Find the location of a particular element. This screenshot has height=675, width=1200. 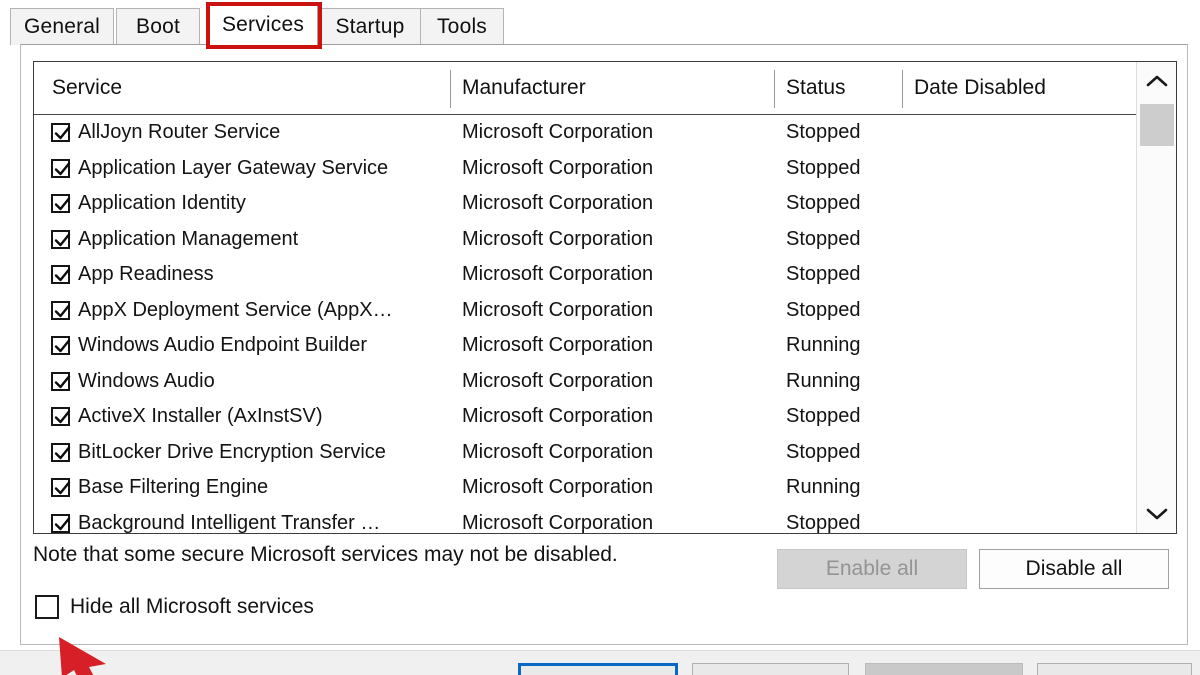

hide-all-microsoft-services-checkbox: Hide all Microsoft services is located at coordinates (174, 607).